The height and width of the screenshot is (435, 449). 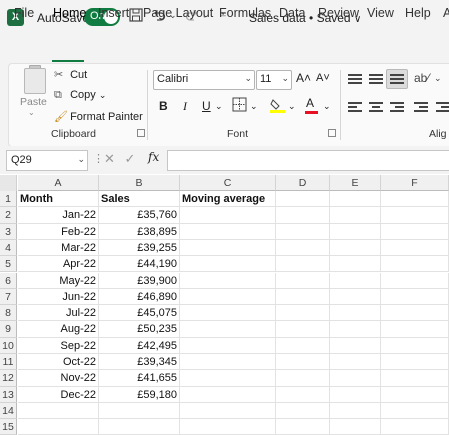 I want to click on cell-a10: Sep-22, so click(x=58, y=345).